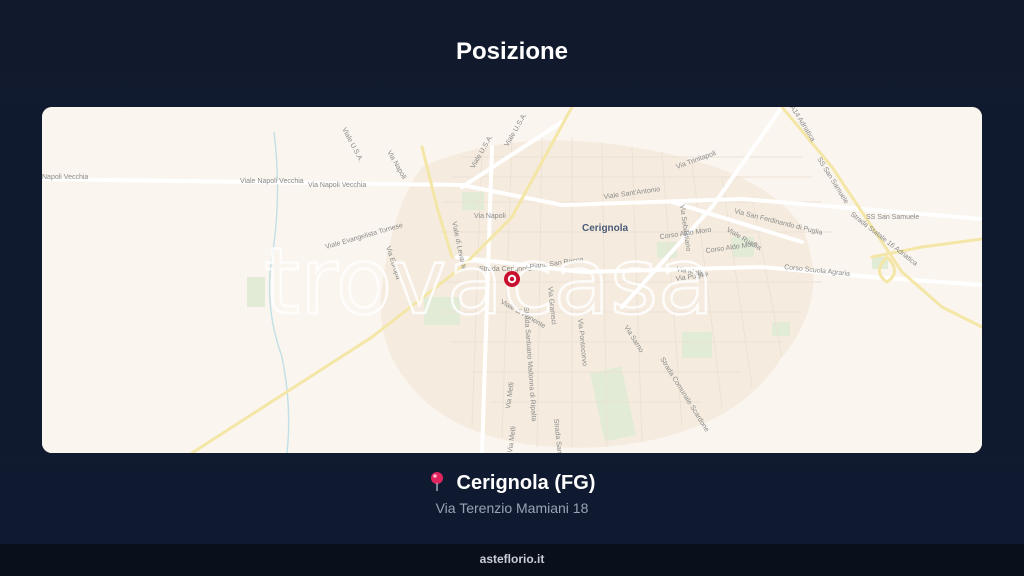  I want to click on location-city: Cerignola (FG), so click(526, 483).